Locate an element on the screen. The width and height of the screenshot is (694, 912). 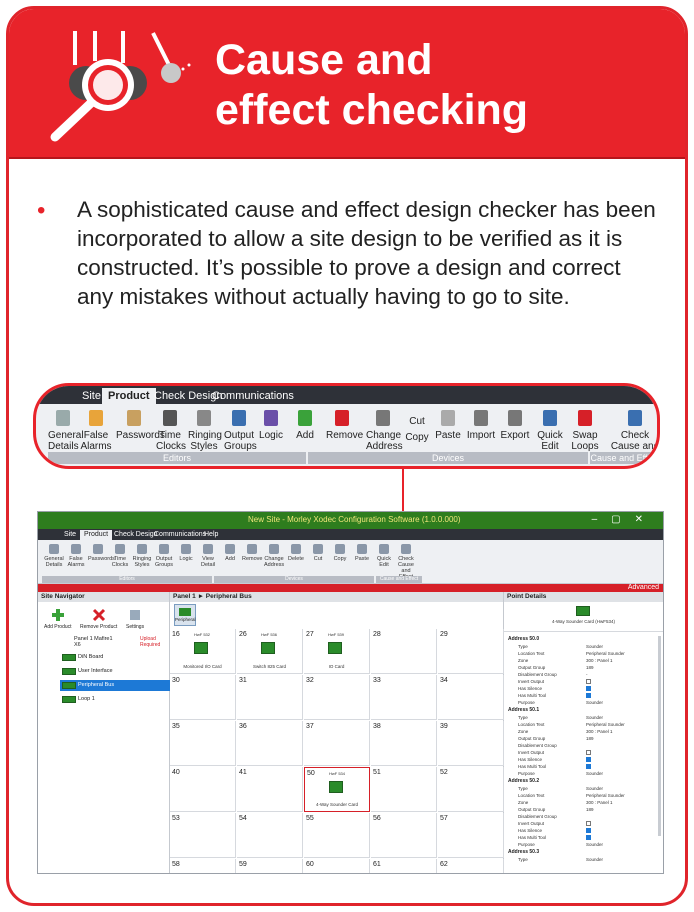
app-ribbon-button-10: Change Address is located at coordinates (274, 555).